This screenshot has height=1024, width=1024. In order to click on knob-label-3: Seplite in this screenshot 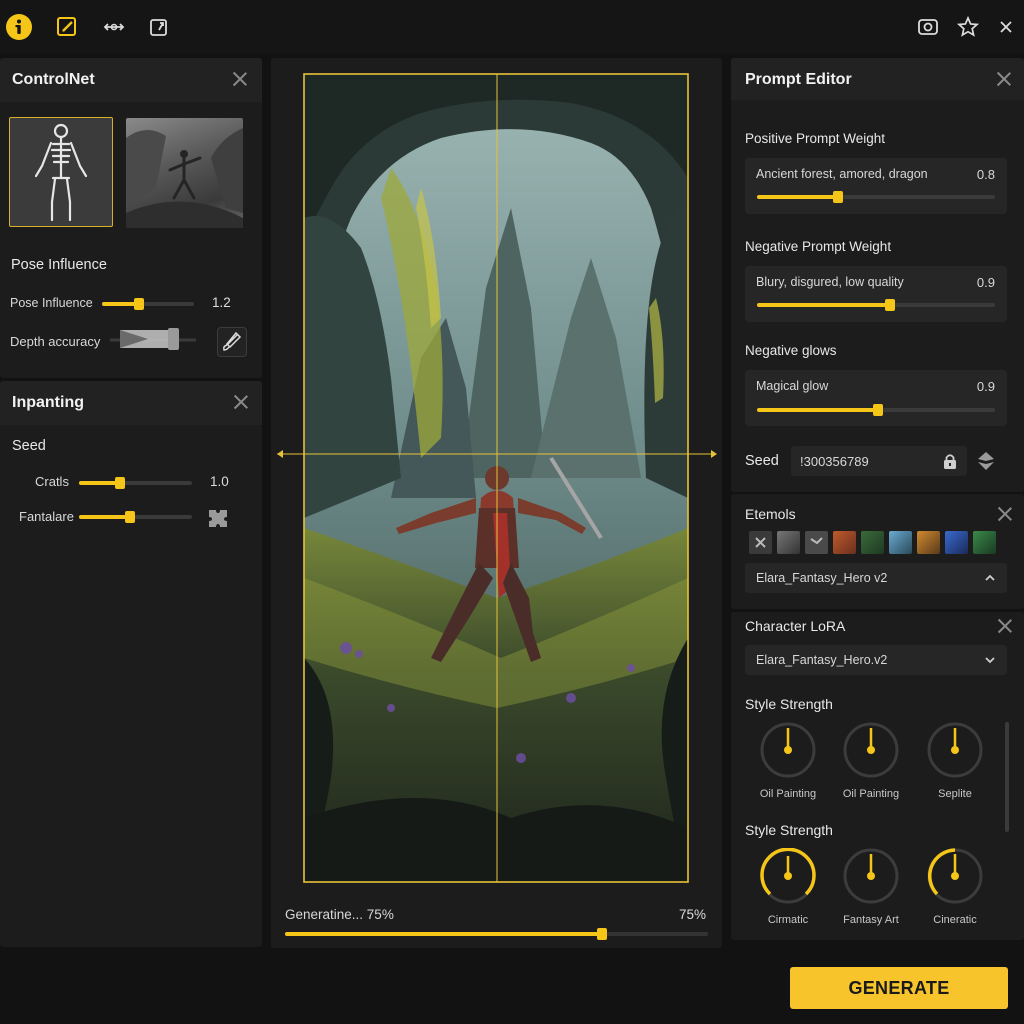, I will do `click(955, 794)`.